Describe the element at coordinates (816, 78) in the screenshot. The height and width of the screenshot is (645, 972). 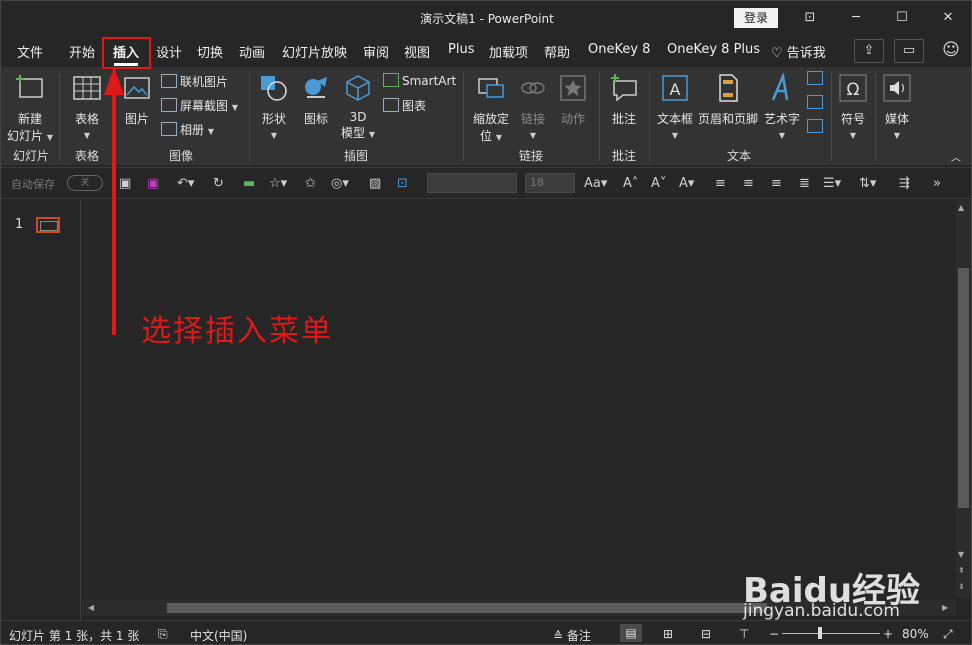
I see `date-time-button` at that location.